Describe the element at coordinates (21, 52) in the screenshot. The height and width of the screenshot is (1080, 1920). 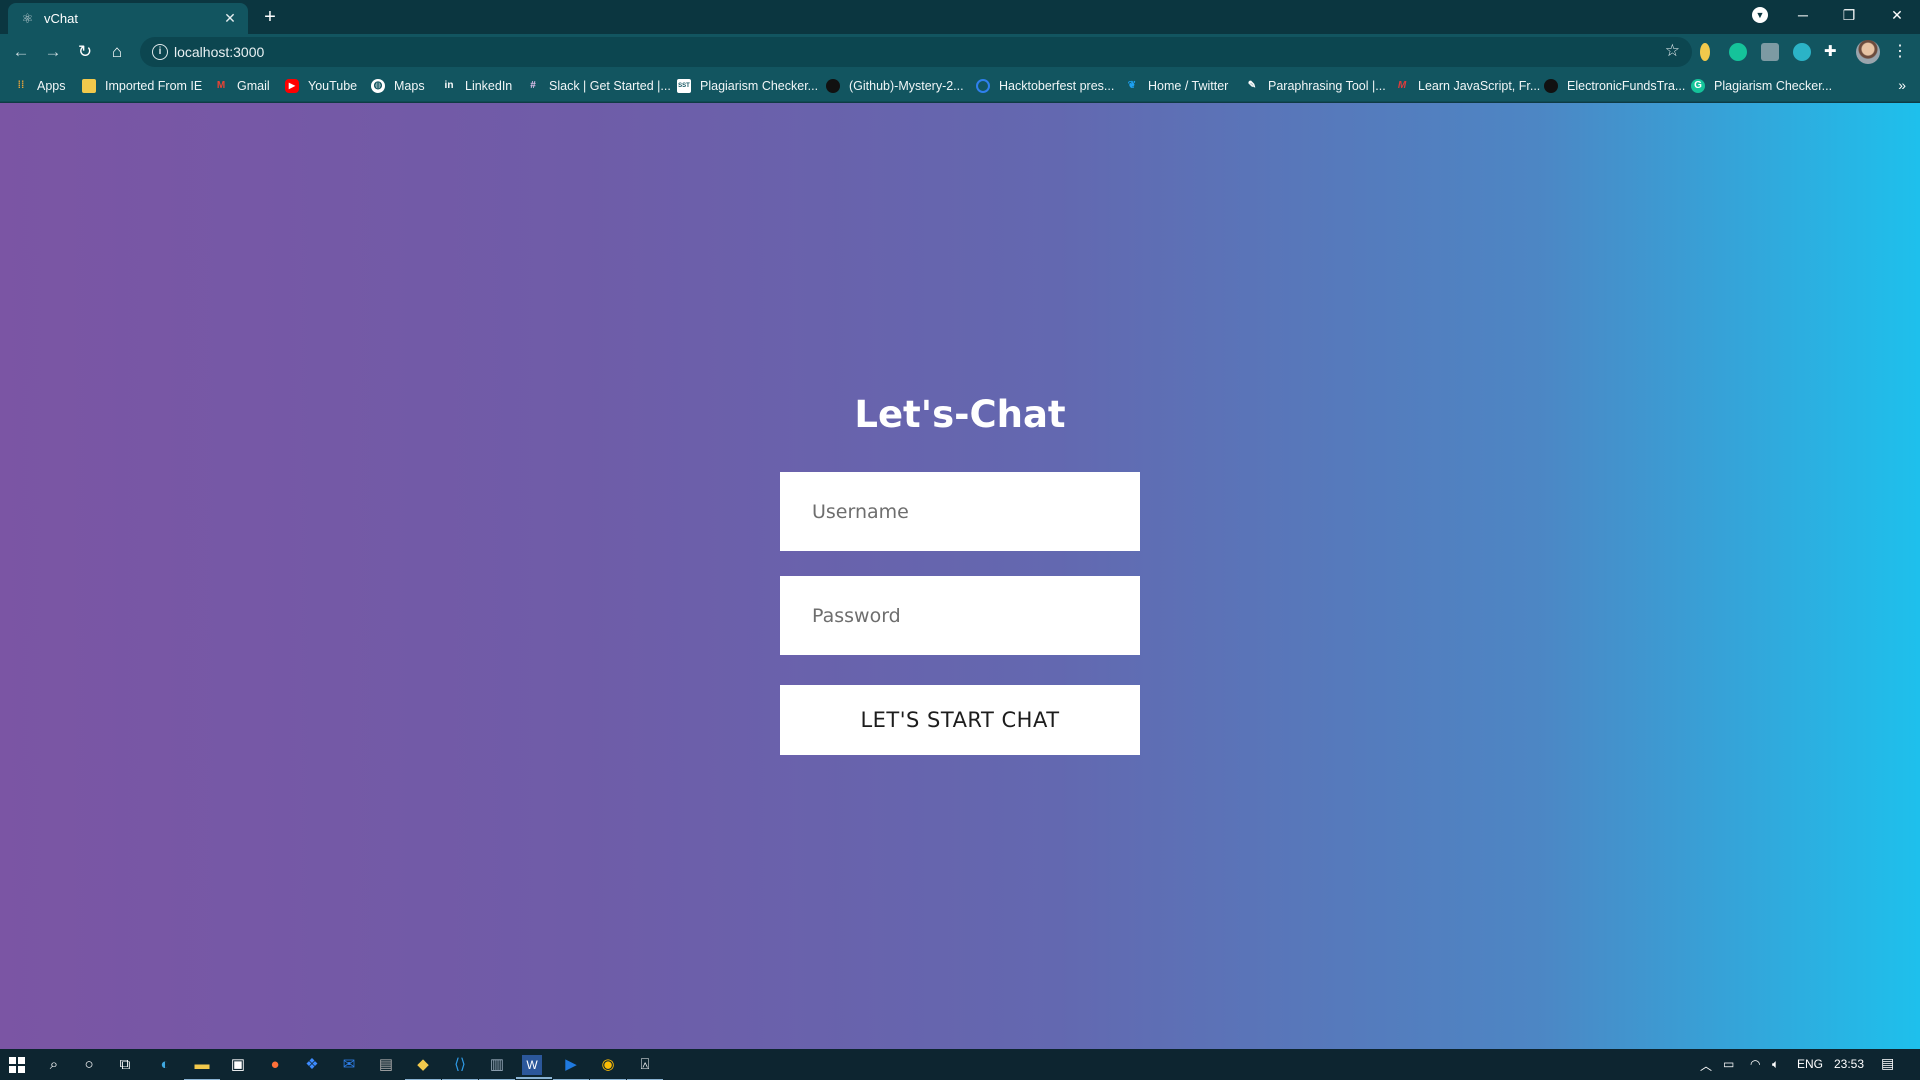
I see `back-arrow-icon: ←` at that location.